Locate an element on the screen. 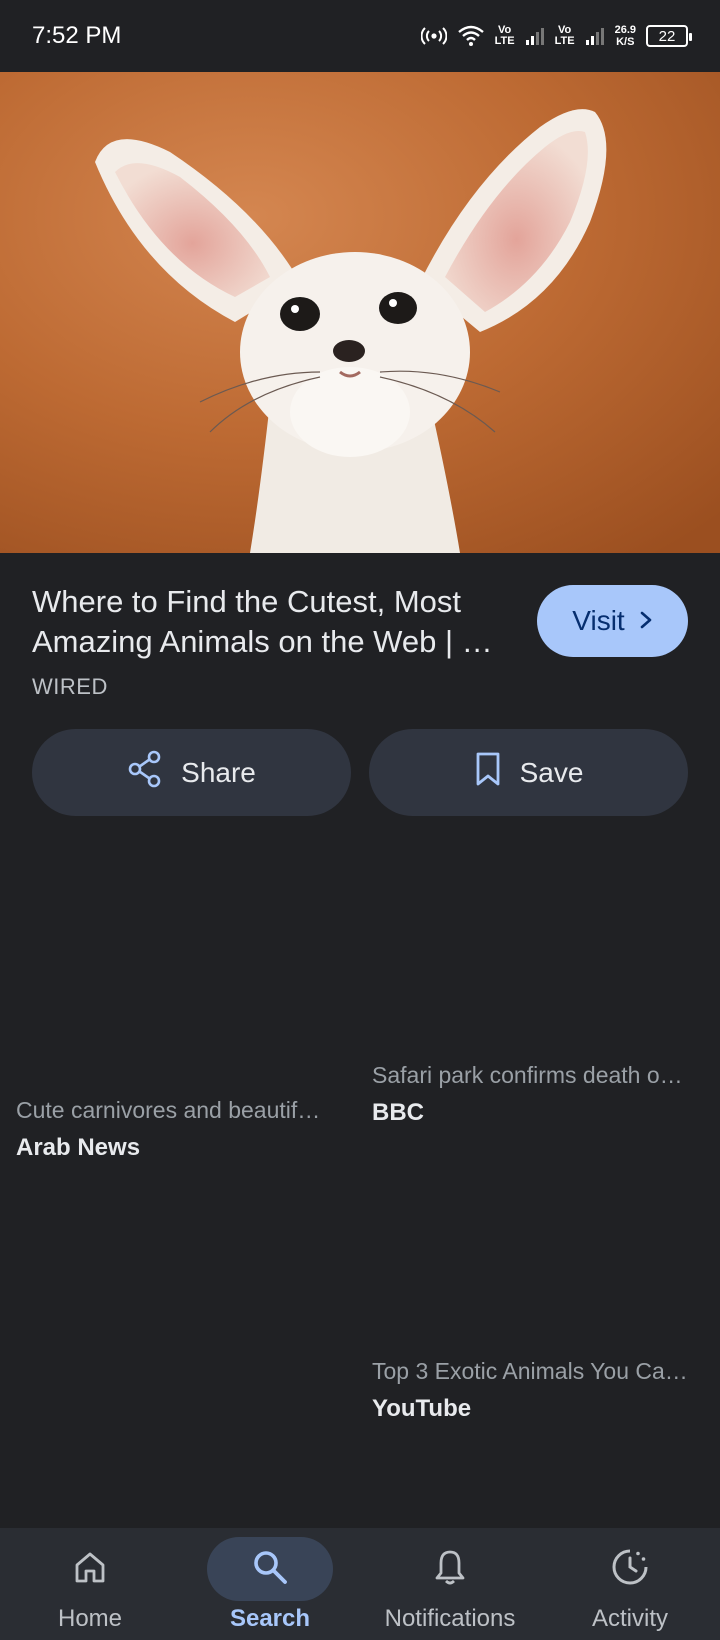 The image size is (720, 1640). network-speed: 26.9 K/S is located at coordinates (625, 36).